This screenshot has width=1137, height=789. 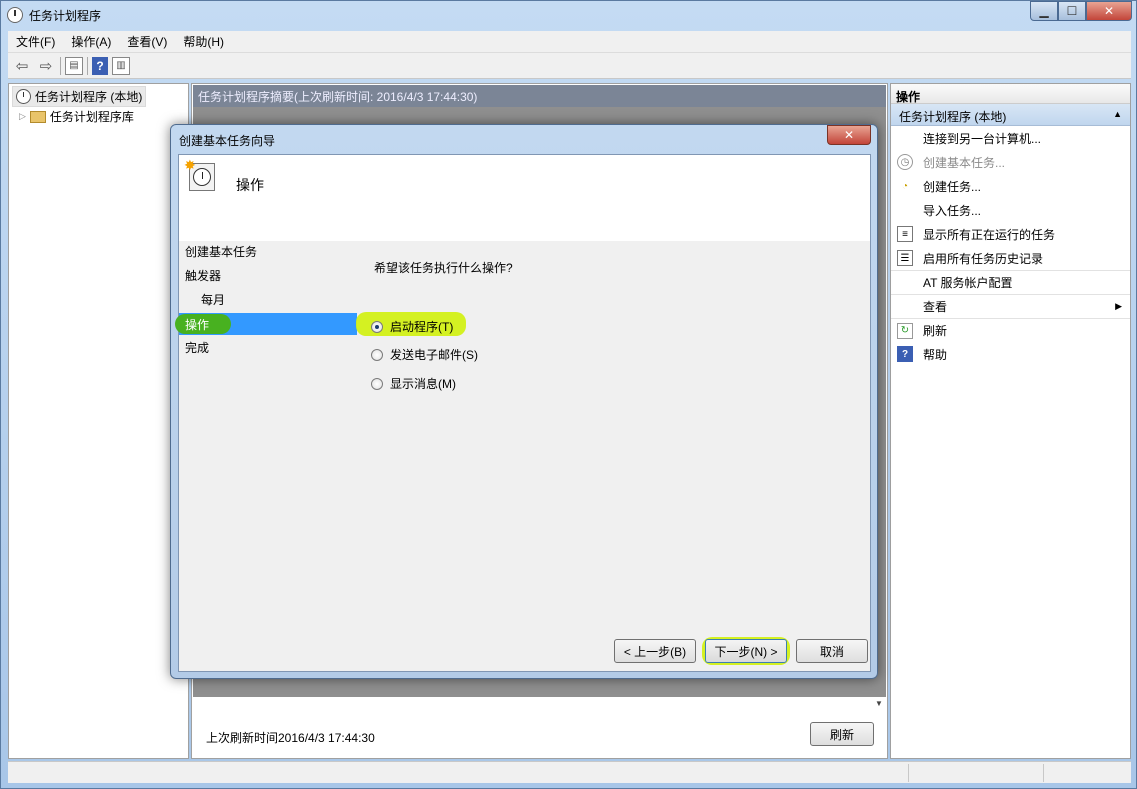 I want to click on folder-icon, so click(x=37, y=116).